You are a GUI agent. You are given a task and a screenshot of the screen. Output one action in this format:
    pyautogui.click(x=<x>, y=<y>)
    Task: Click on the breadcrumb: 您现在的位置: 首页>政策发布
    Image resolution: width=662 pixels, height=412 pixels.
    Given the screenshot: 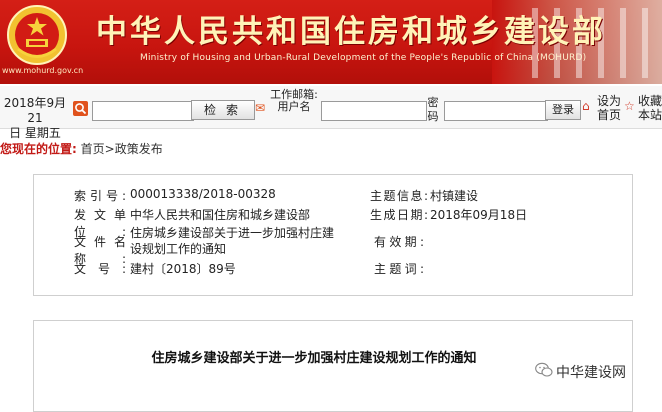 What is the action you would take?
    pyautogui.click(x=81, y=148)
    